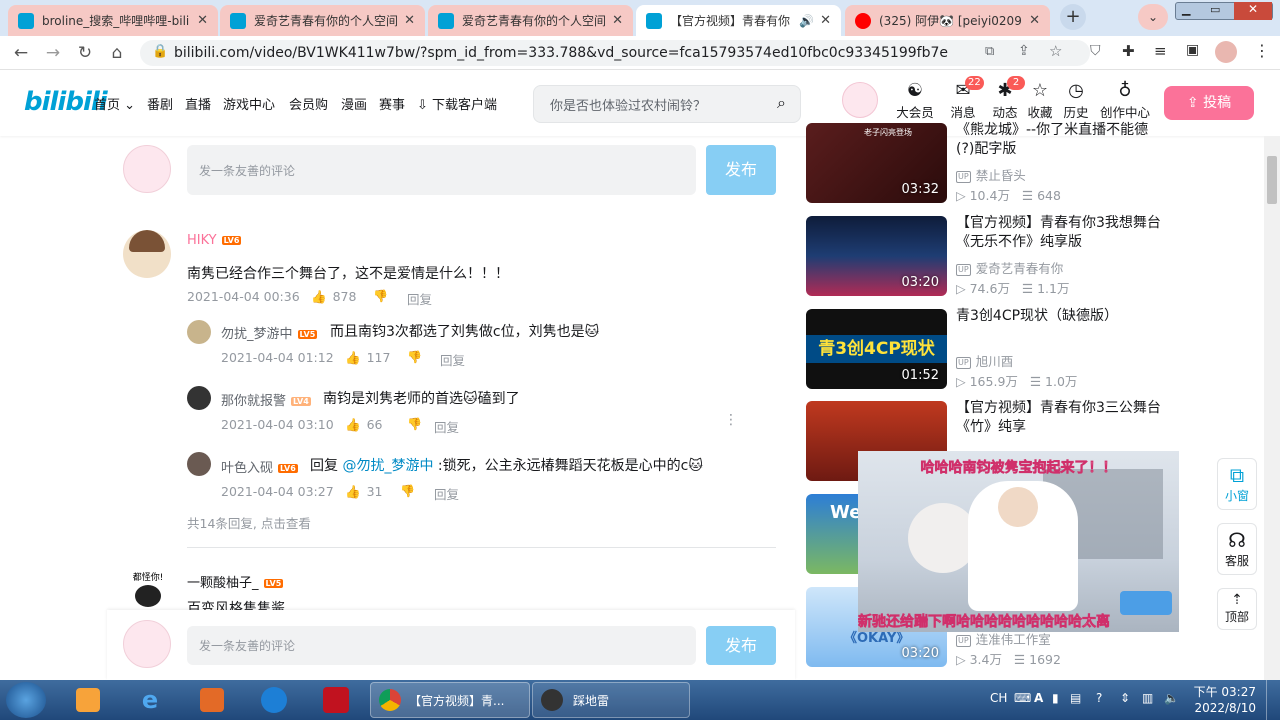  I want to click on video-uploader: UP 爱奇艺青春有你, so click(1009, 267).